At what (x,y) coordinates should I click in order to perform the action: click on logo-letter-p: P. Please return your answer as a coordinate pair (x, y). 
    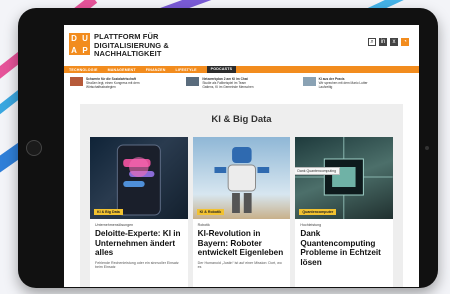
    Looking at the image, I should click on (85, 50).